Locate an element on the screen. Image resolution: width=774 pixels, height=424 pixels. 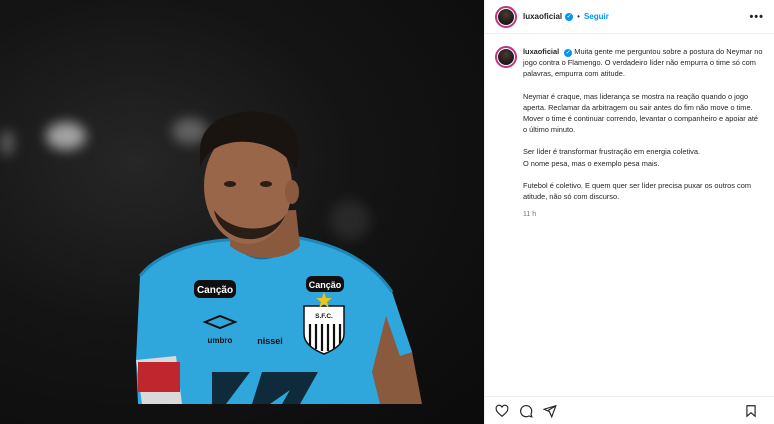
crest-text: S.F.C. is located at coordinates (324, 316).